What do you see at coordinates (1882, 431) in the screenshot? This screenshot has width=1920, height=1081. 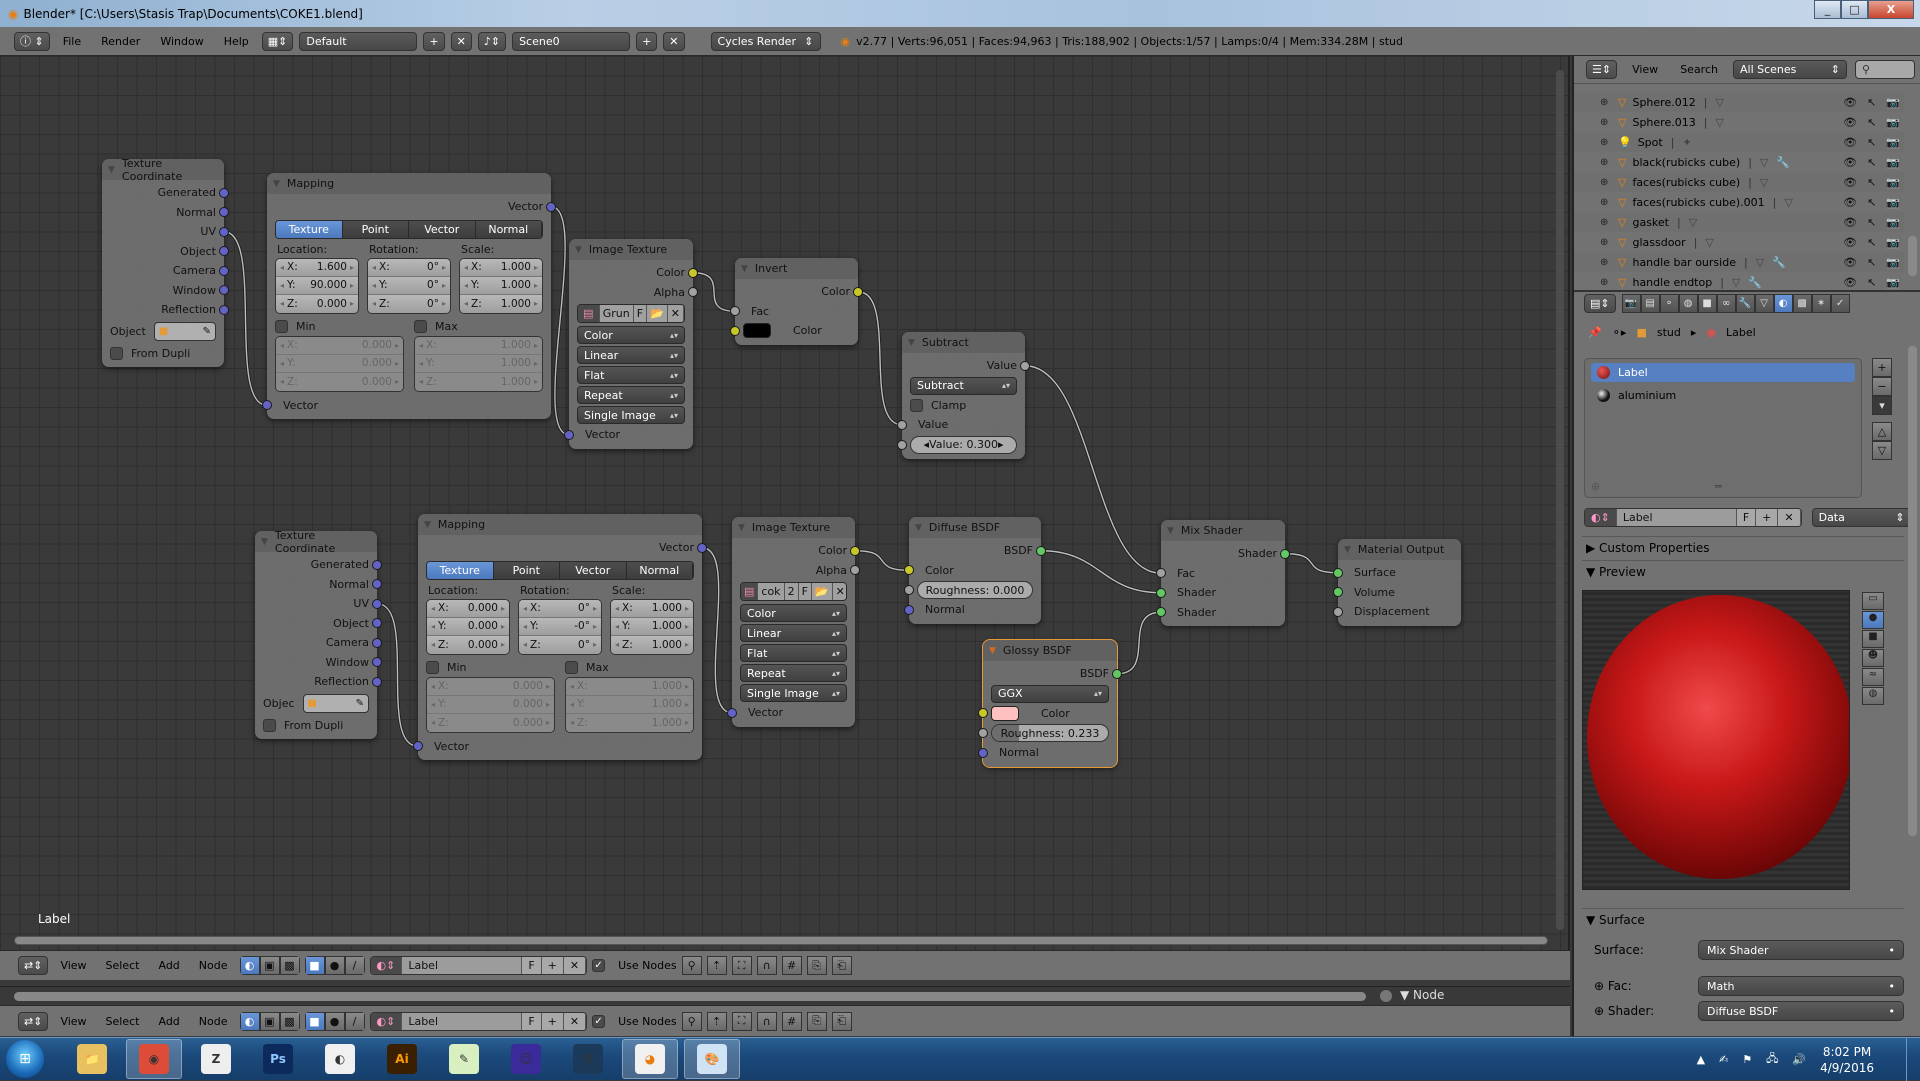 I see `move-slot-up-button: △` at bounding box center [1882, 431].